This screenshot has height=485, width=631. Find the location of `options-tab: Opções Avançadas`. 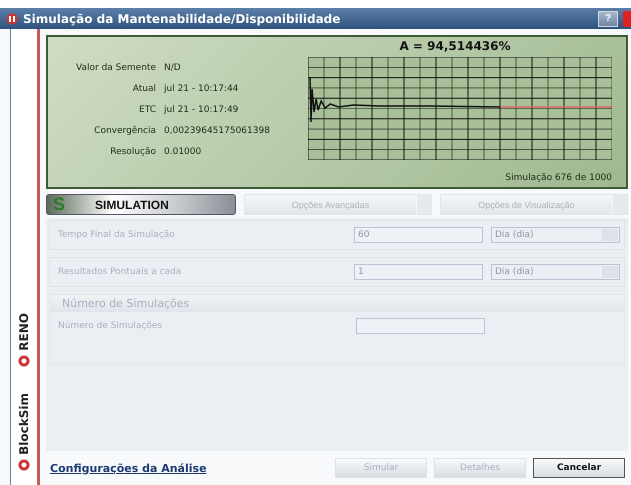

options-tab: Opções Avançadas is located at coordinates (338, 204).